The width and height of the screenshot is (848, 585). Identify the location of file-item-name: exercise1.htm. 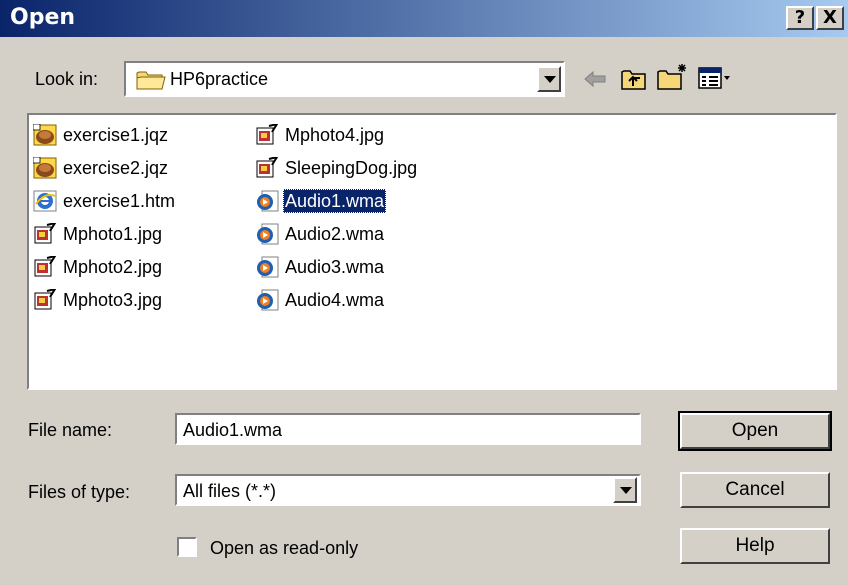
(119, 201).